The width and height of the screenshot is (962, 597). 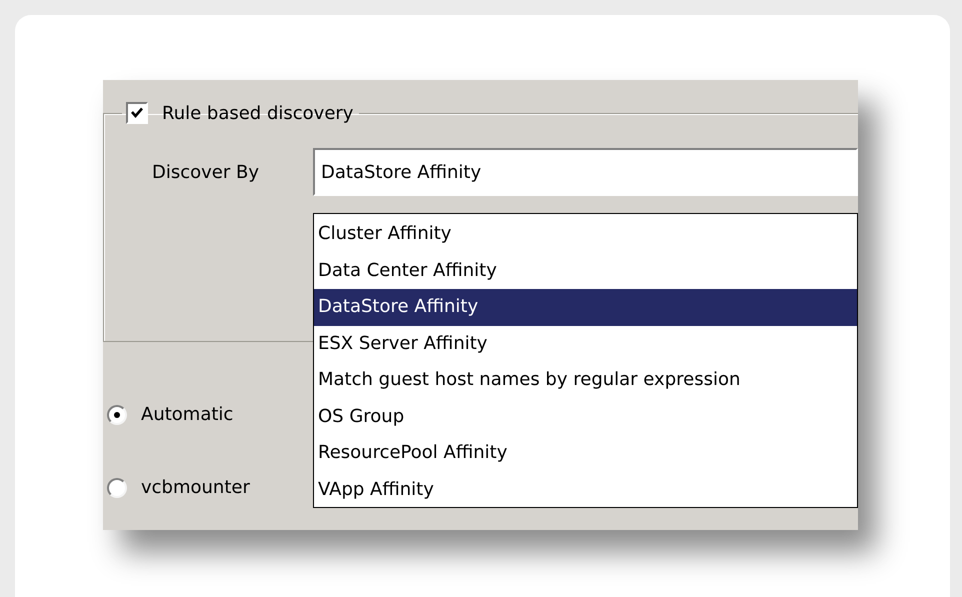 What do you see at coordinates (585, 453) in the screenshot?
I see `dropdown-option: ResourcePool Affinity` at bounding box center [585, 453].